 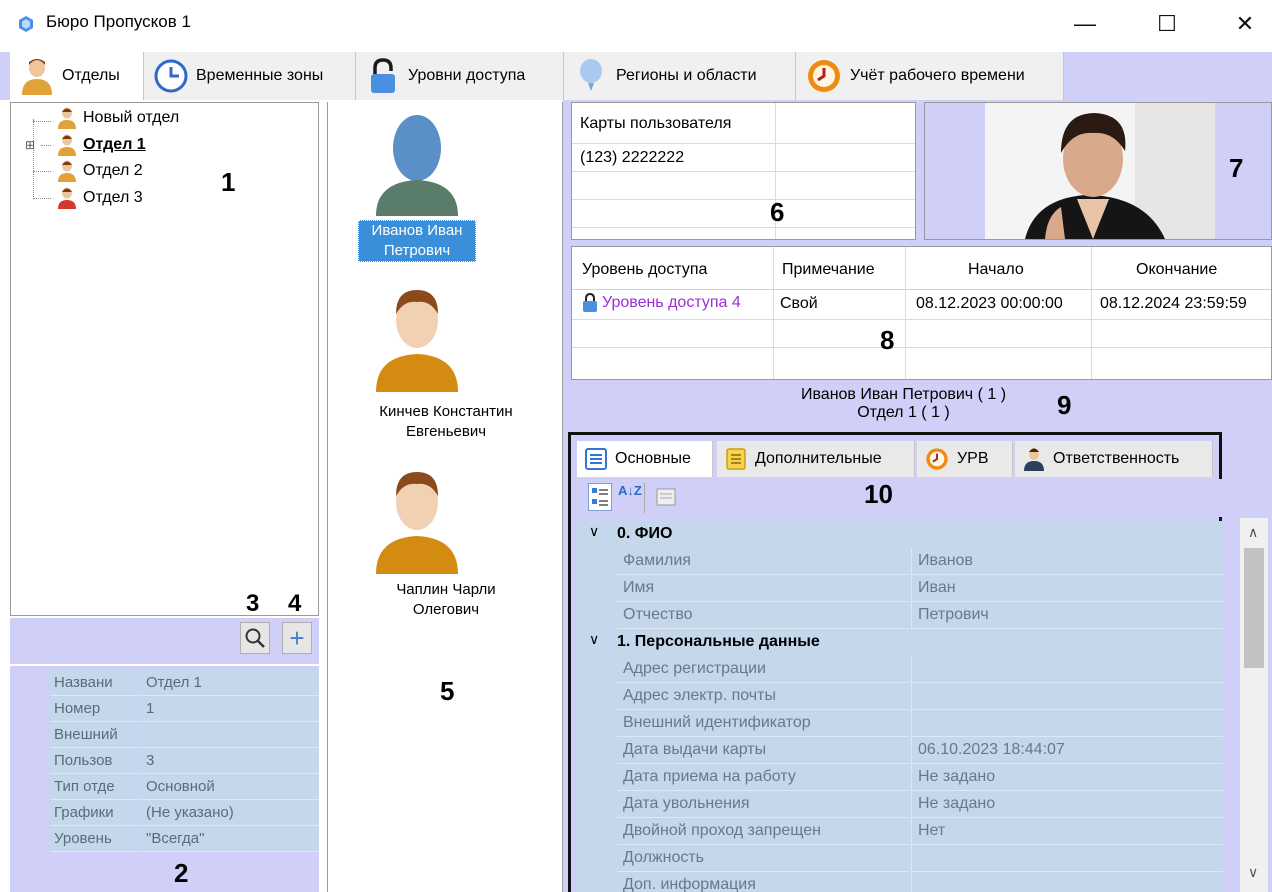 I want to click on property-row: Дата увольнения Не задано, so click(x=899, y=804).